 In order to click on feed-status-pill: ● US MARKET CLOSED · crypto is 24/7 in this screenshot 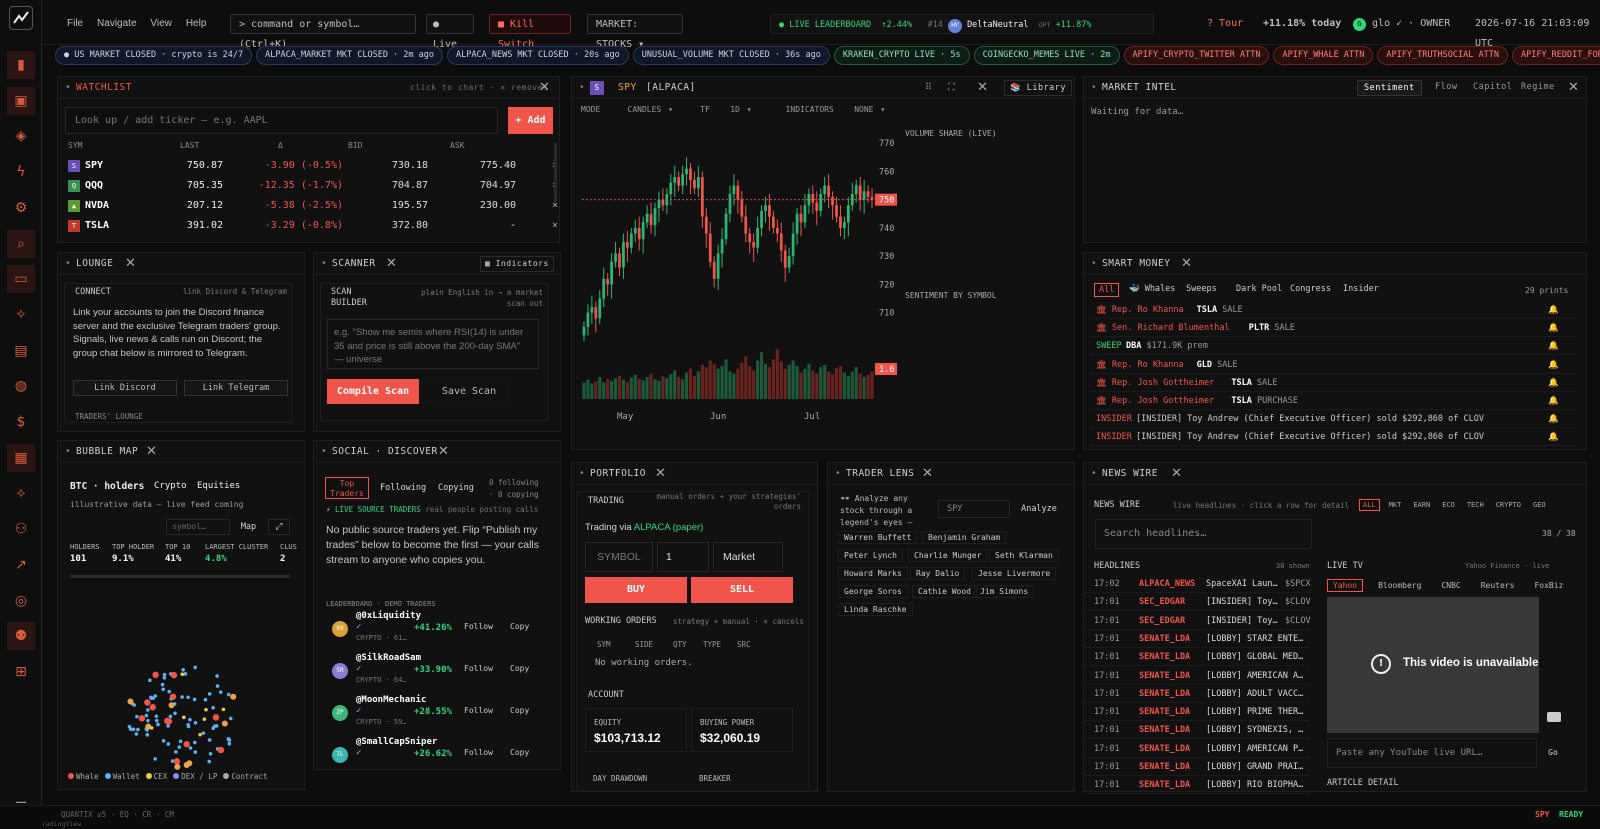, I will do `click(154, 55)`.